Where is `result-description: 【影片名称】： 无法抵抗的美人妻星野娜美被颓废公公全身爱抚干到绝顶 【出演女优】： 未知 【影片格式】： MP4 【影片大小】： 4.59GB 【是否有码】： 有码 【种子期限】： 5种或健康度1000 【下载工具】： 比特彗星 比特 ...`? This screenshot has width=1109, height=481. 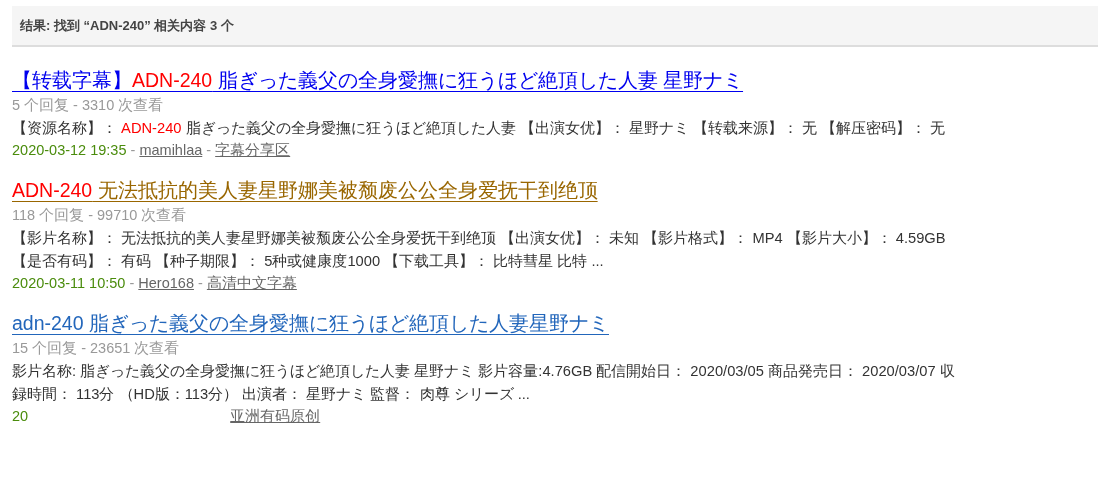
result-description: 【影片名称】： 无法抵抗的美人妻星野娜美被颓废公公全身爱抚干到绝顶 【出演女优】： 未知 【影片格式】： MP4 【影片大小】： 4.59GB 【是否有码】： 有码 【种子期限】： 5种或健康度1000 【下载工具】： 比特彗星 比特 ... is located at coordinates (479, 250).